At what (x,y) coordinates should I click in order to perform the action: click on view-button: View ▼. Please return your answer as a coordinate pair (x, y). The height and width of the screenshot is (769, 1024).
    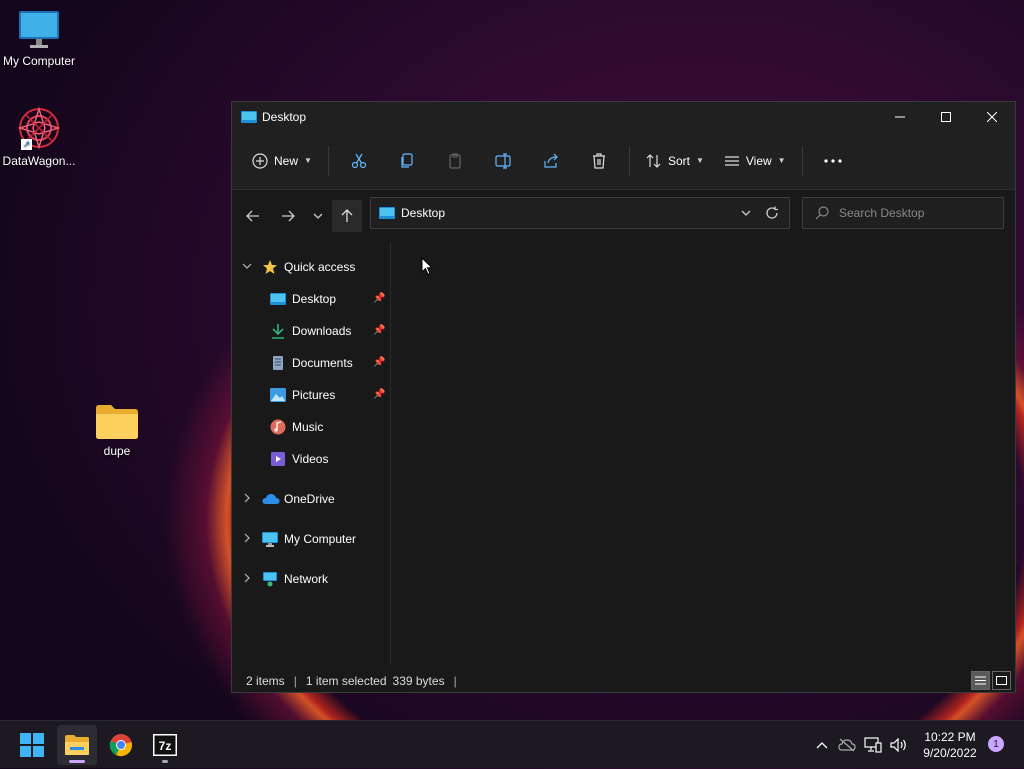
    Looking at the image, I should click on (755, 161).